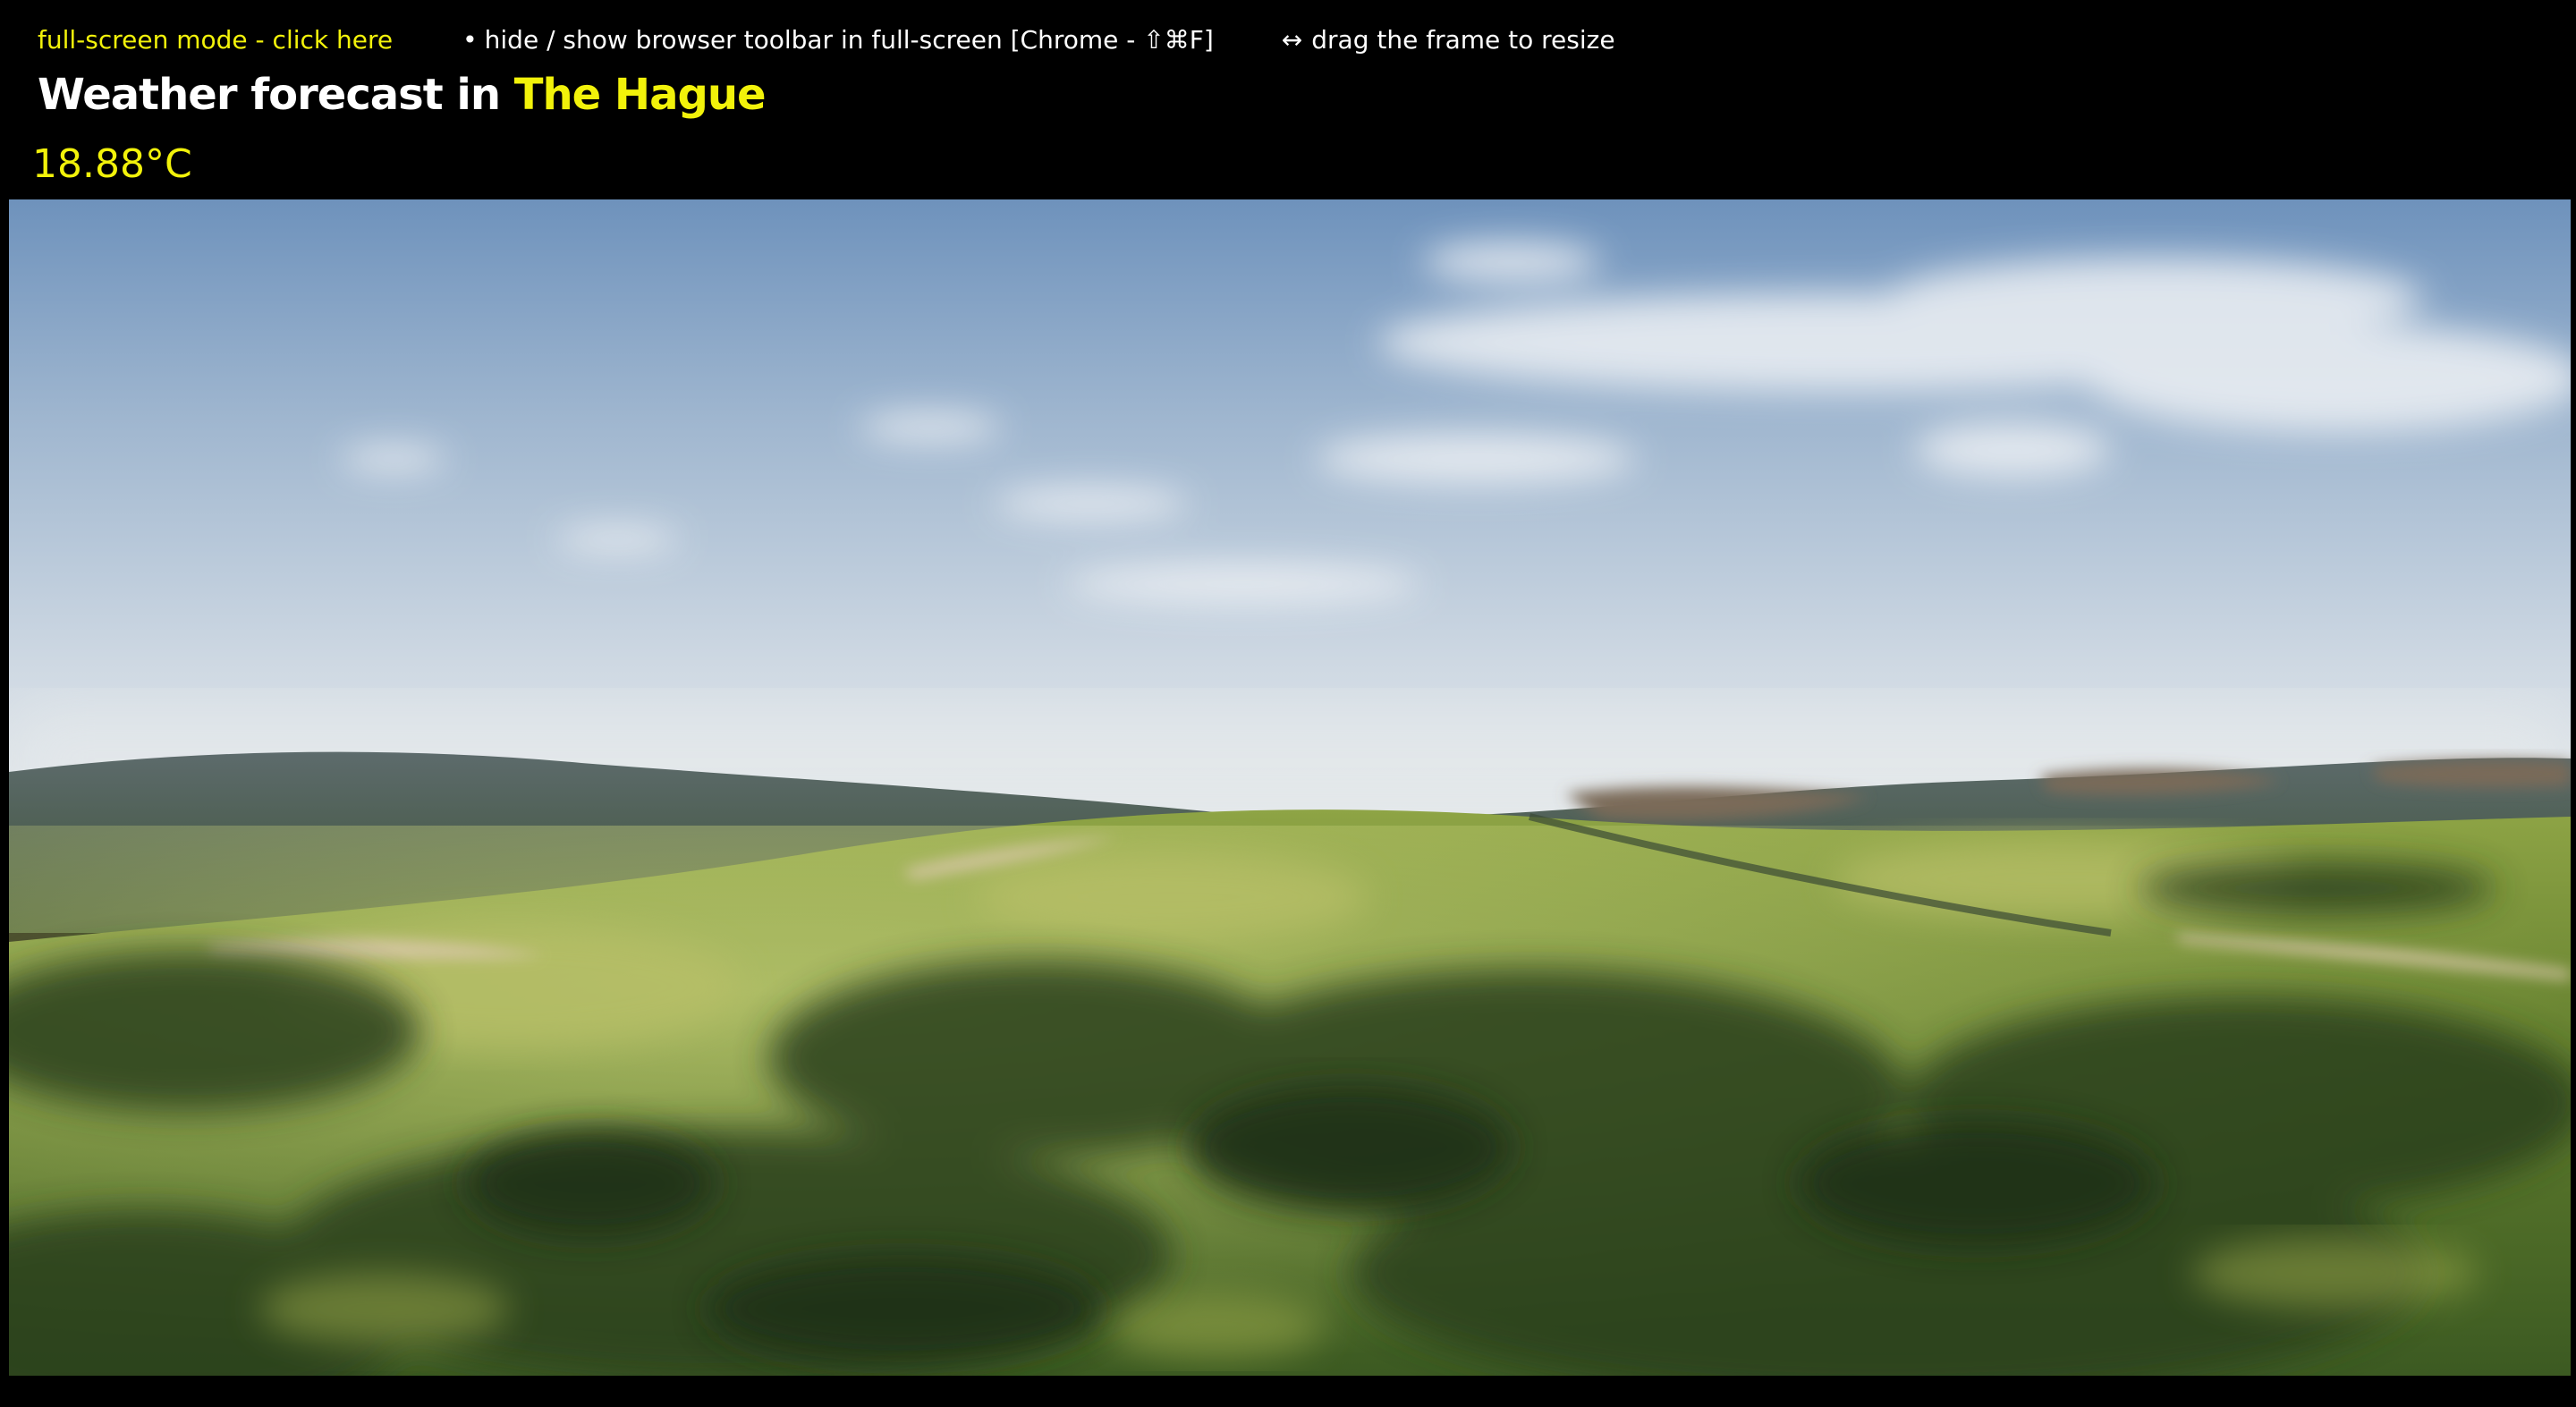 Image resolution: width=2576 pixels, height=1407 pixels. What do you see at coordinates (269, 95) in the screenshot?
I see `title-prefix: Weather forecast in` at bounding box center [269, 95].